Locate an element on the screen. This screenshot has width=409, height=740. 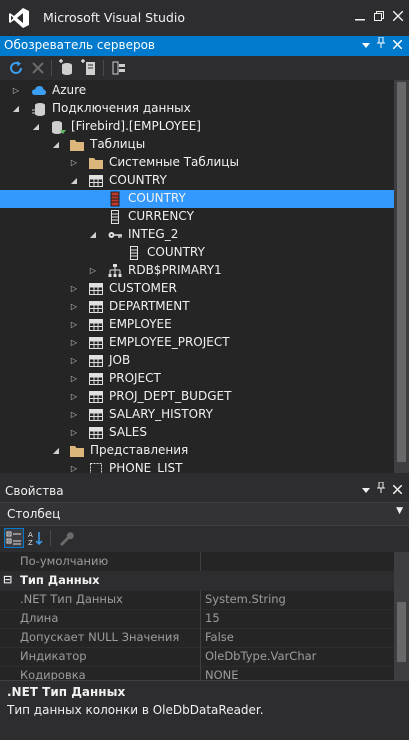
tree-node-table-salary-history: ▷ SALARY_HISTORY is located at coordinates (197, 415).